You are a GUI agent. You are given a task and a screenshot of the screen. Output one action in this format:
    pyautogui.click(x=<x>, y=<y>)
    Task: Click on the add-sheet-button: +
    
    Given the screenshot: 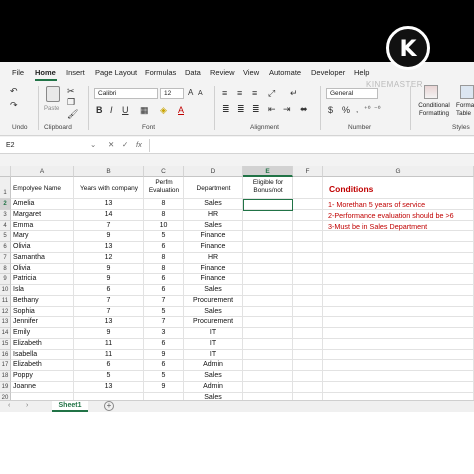 What is the action you would take?
    pyautogui.click(x=109, y=406)
    